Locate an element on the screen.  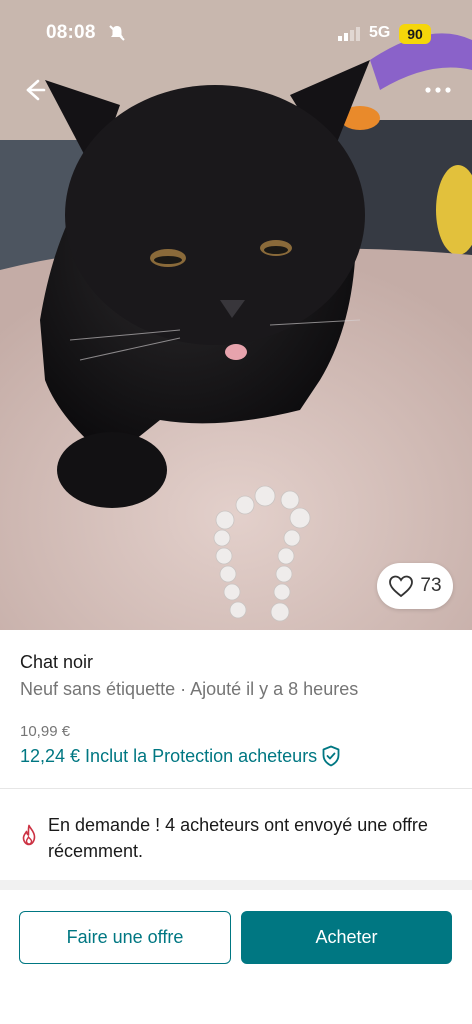
section-divider is located at coordinates (236, 885).